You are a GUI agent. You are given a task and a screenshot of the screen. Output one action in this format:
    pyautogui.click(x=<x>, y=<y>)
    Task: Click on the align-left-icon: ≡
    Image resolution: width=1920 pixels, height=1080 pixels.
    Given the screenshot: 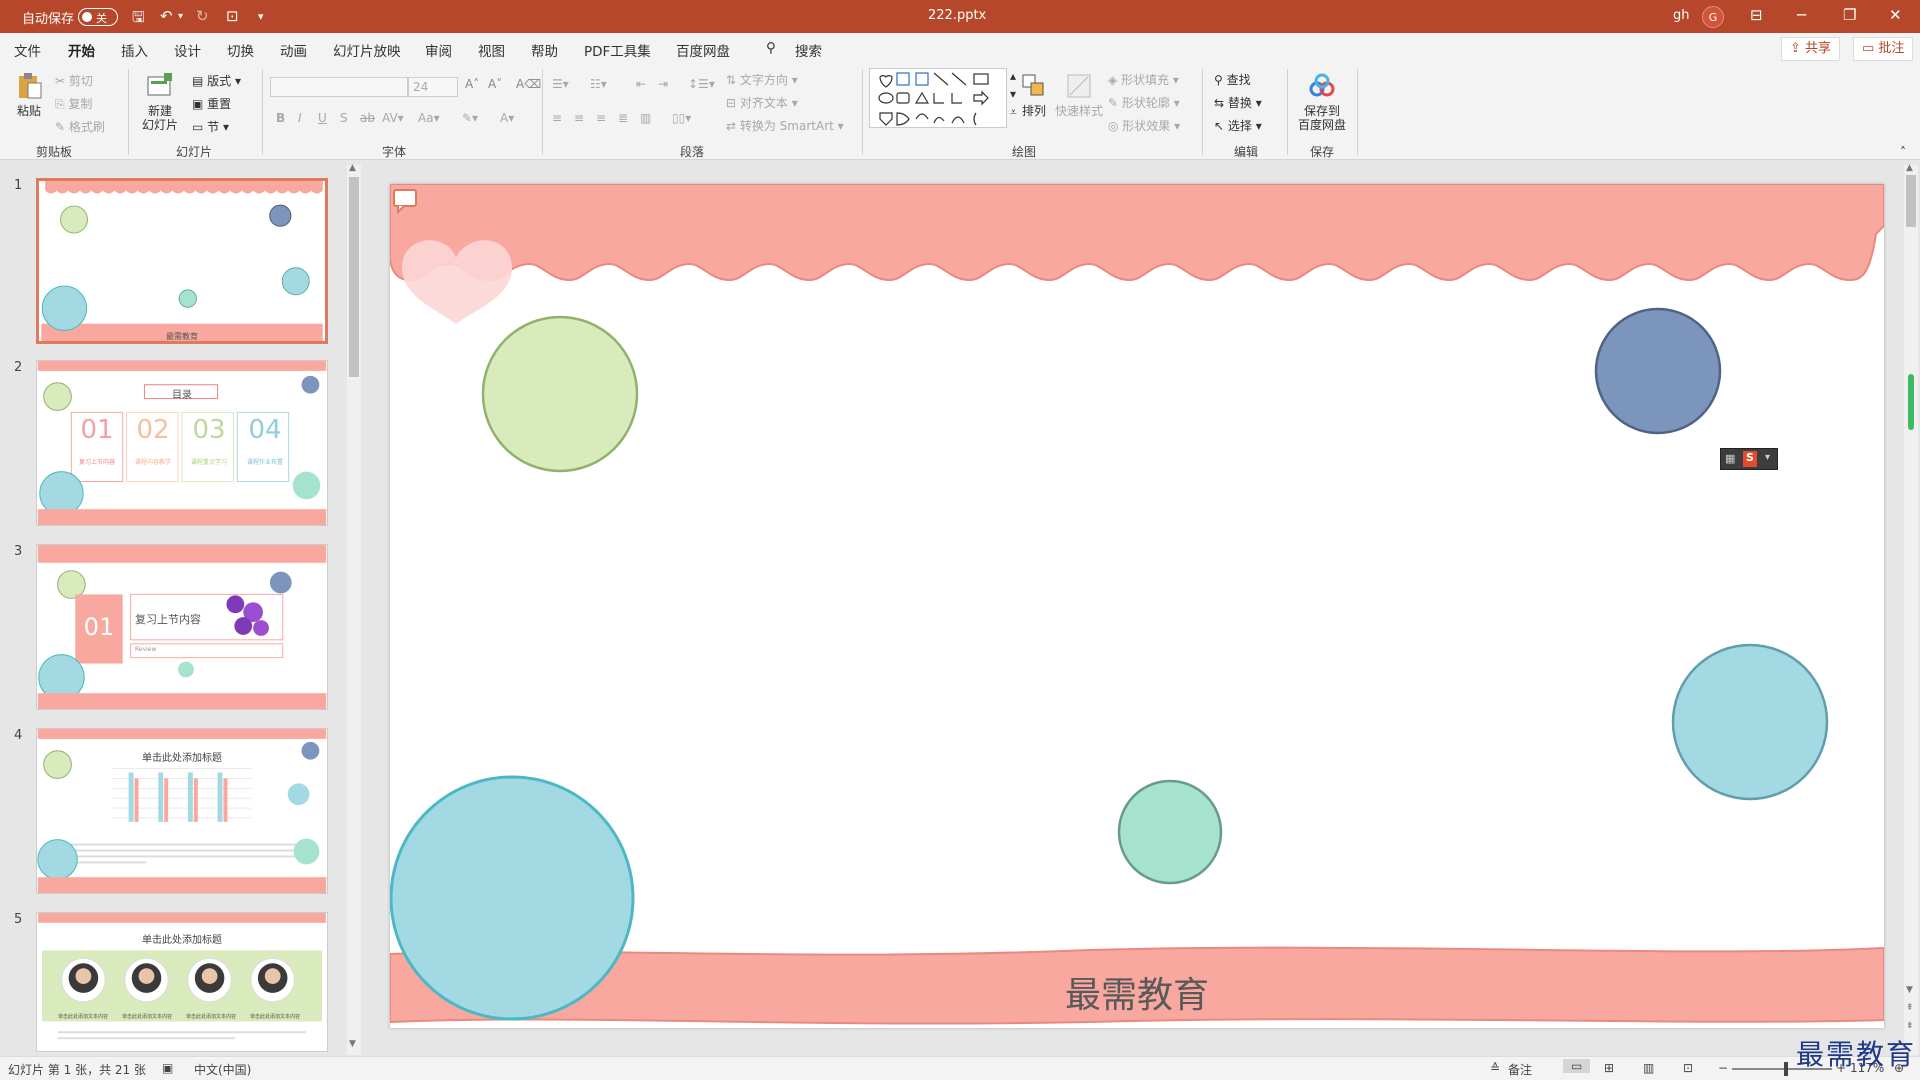 What is the action you would take?
    pyautogui.click(x=557, y=118)
    